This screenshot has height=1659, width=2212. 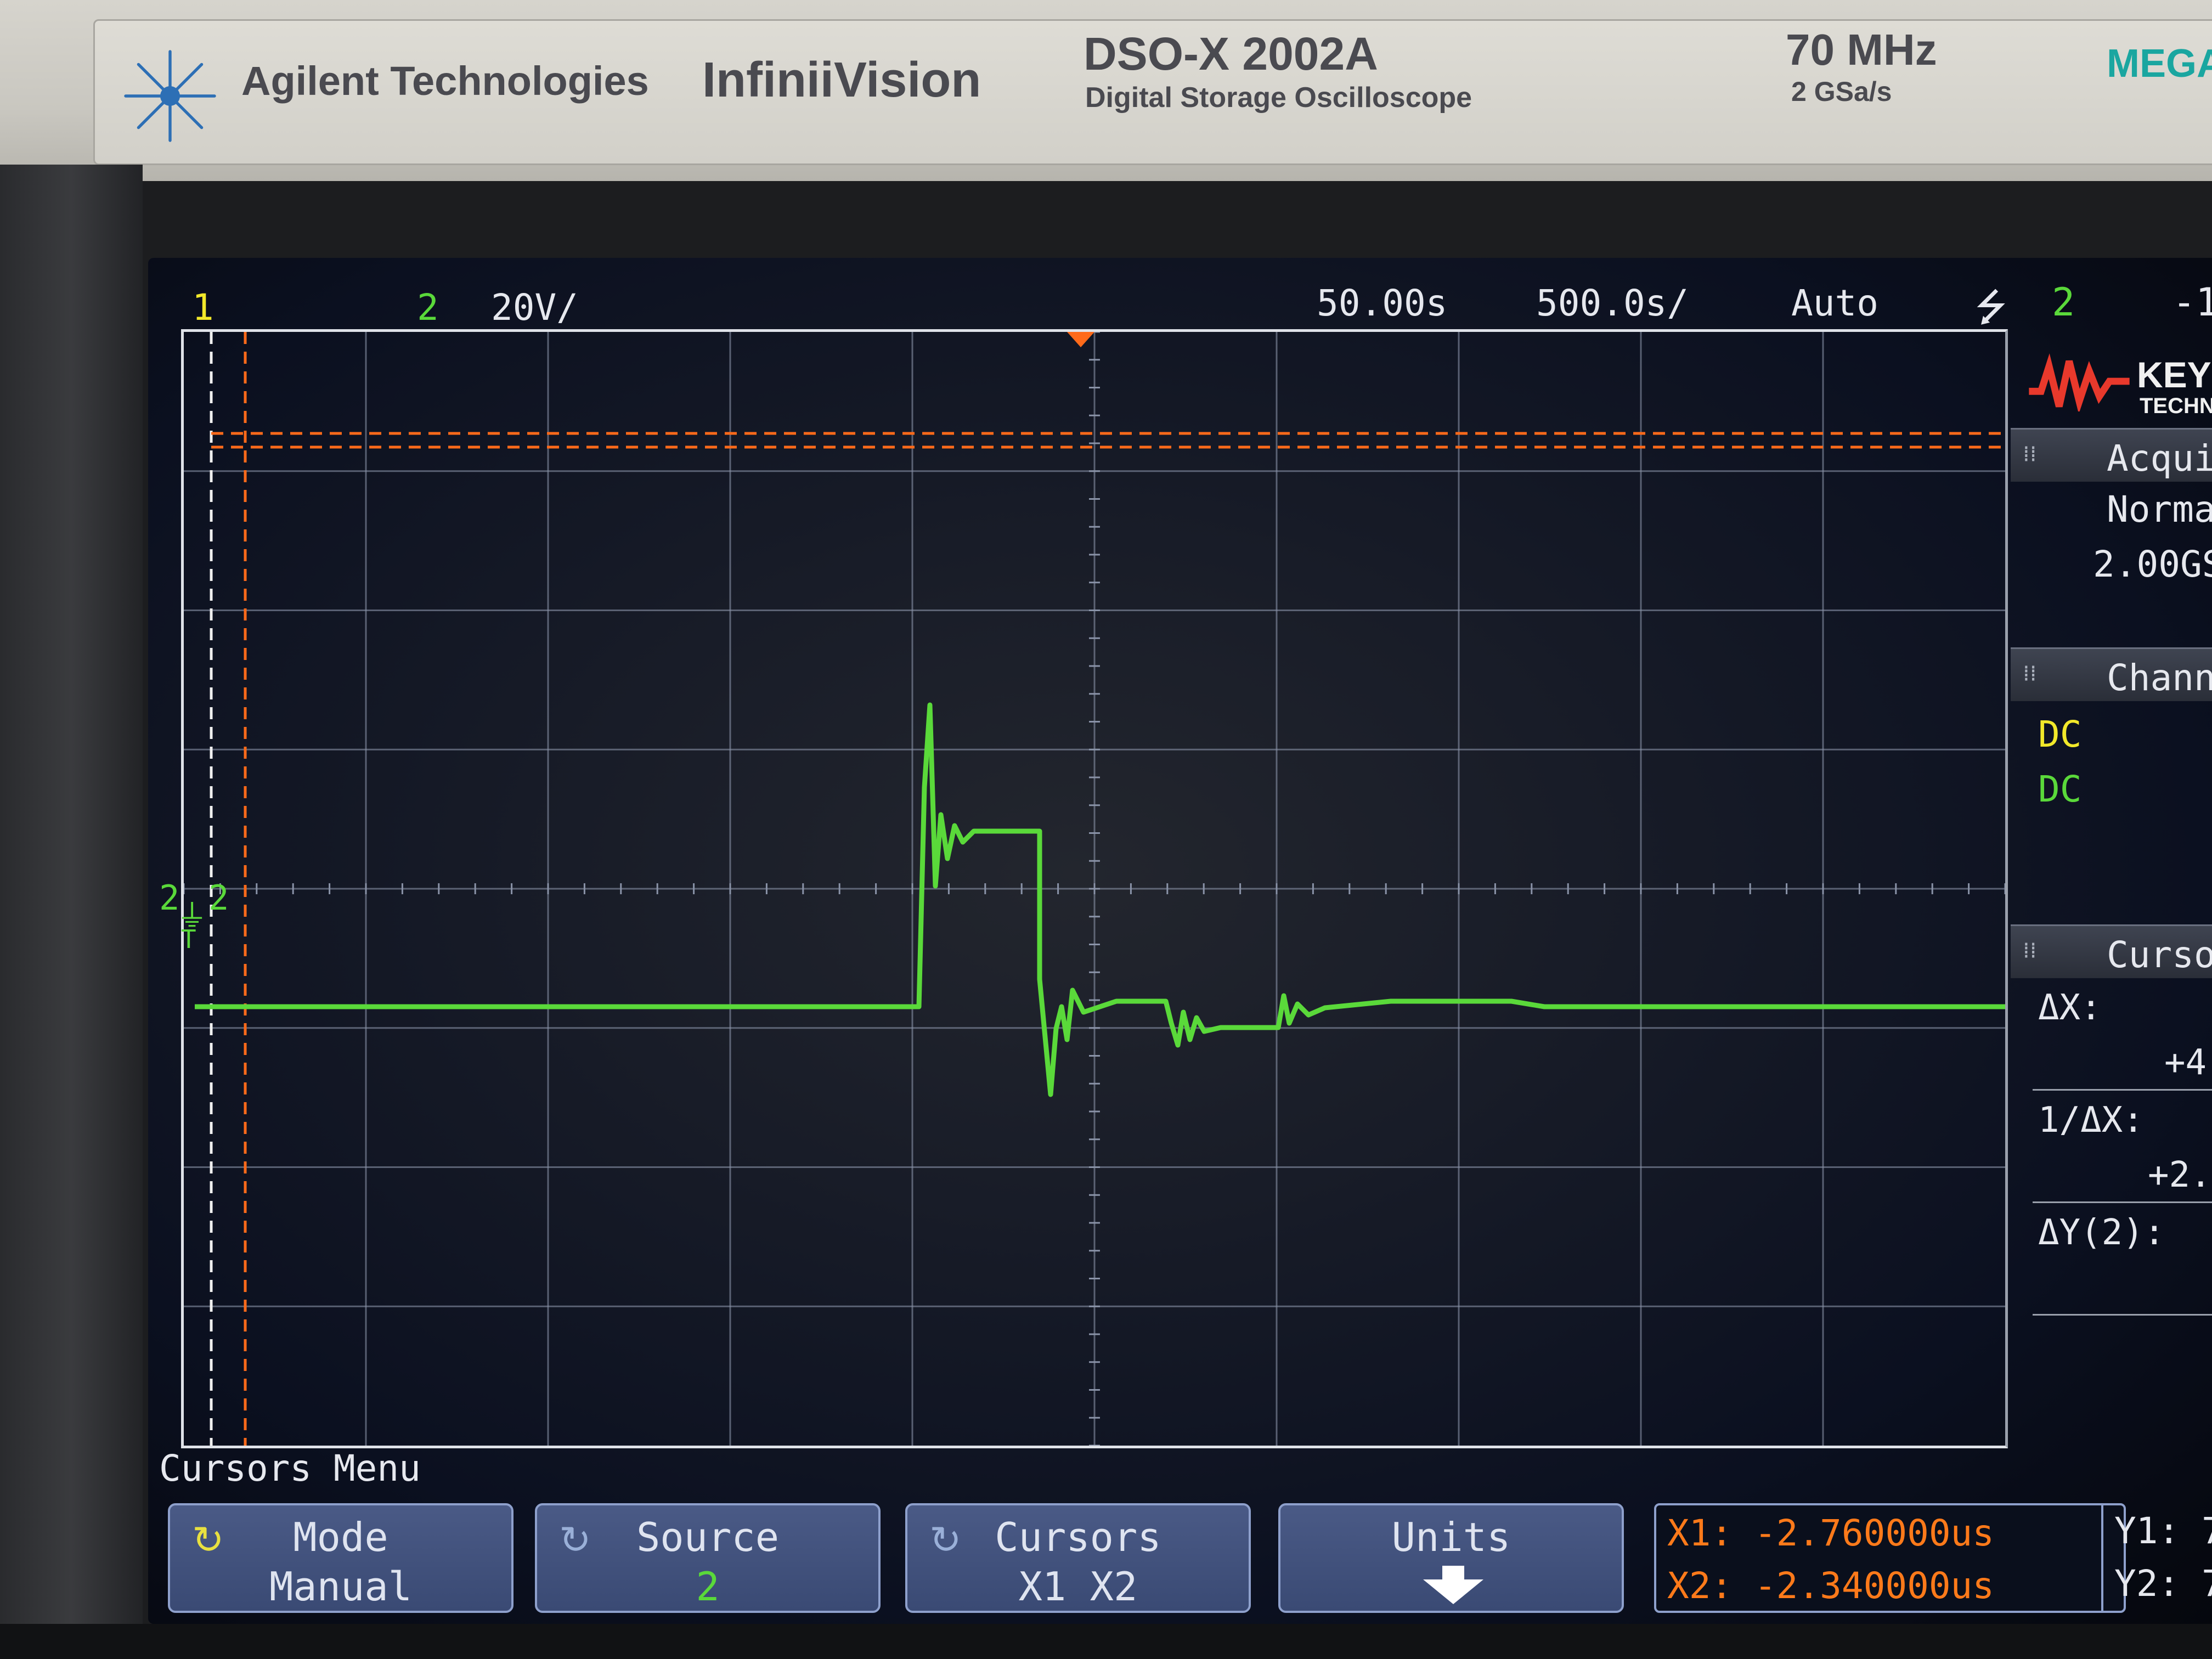 I want to click on mode-label: Mode, so click(x=340, y=1537).